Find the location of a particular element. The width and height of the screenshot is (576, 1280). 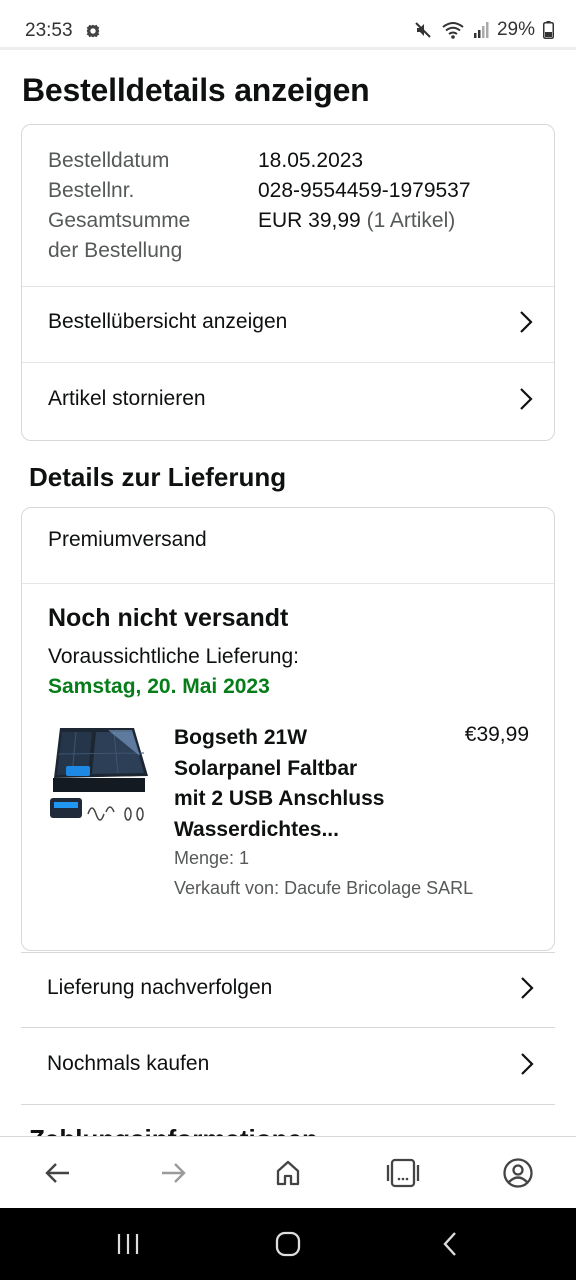

wifi-icon is located at coordinates (453, 30).